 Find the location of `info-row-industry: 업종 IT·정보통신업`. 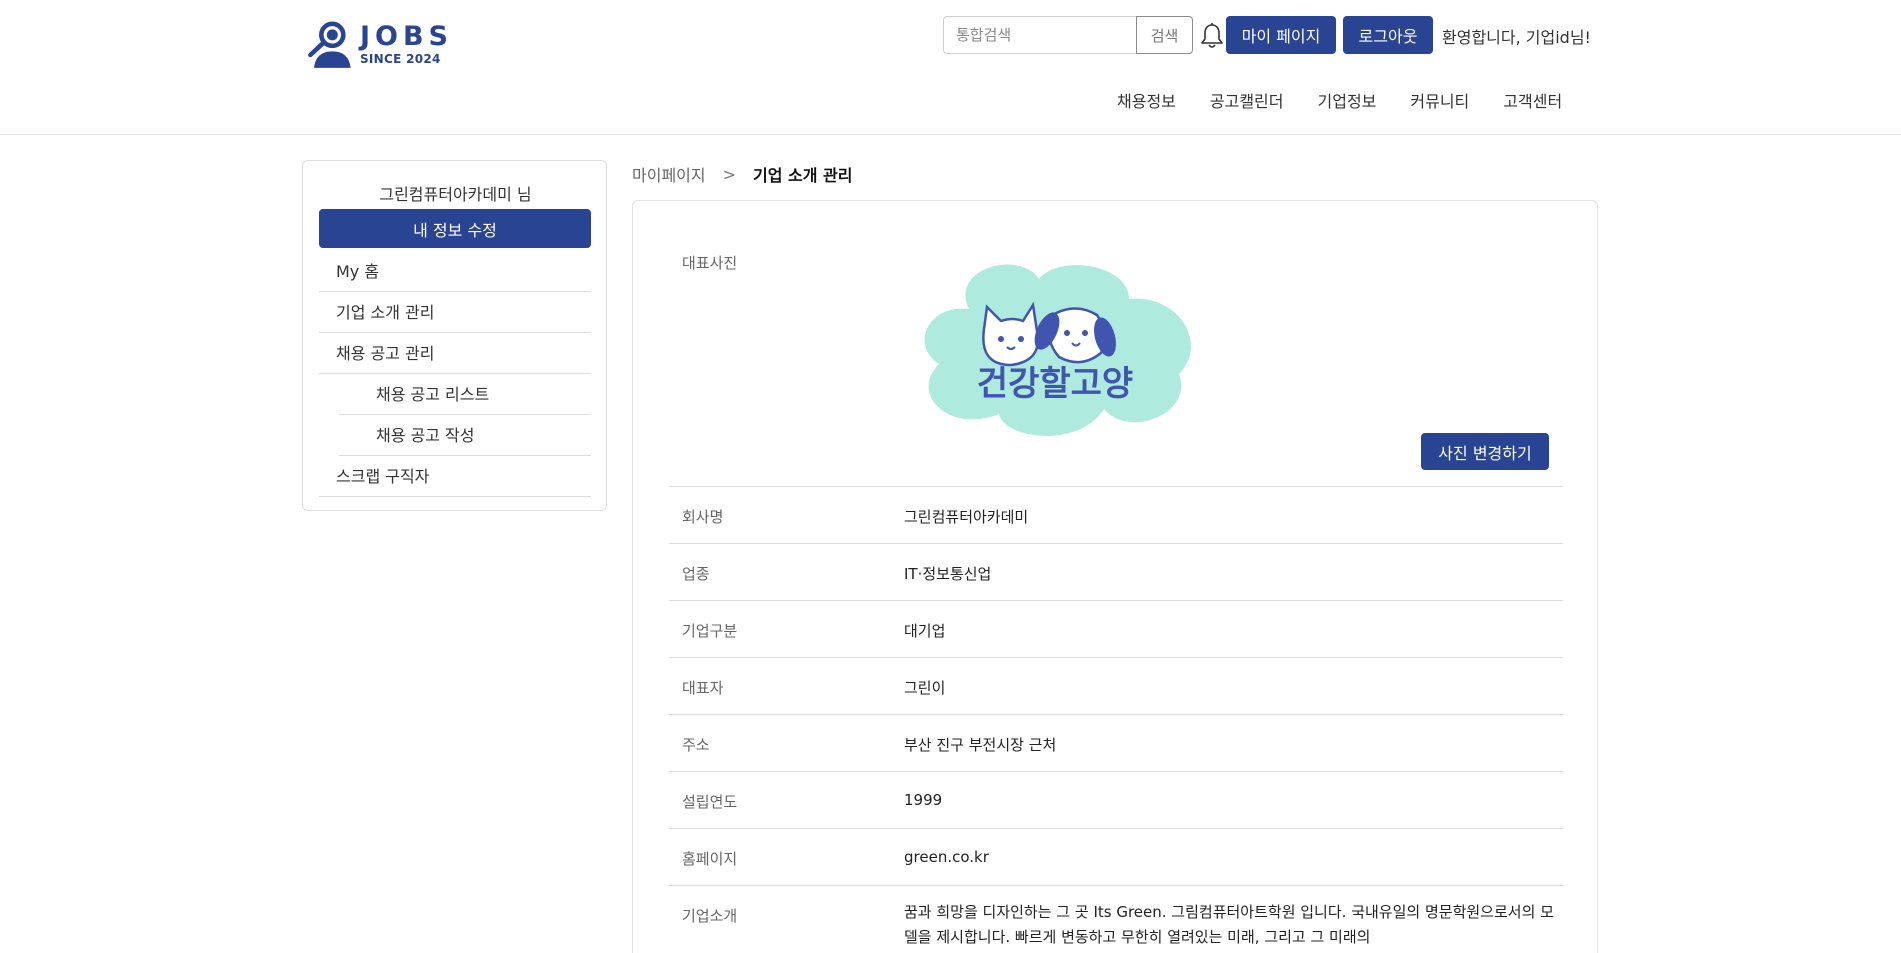

info-row-industry: 업종 IT·정보통신업 is located at coordinates (1116, 571).